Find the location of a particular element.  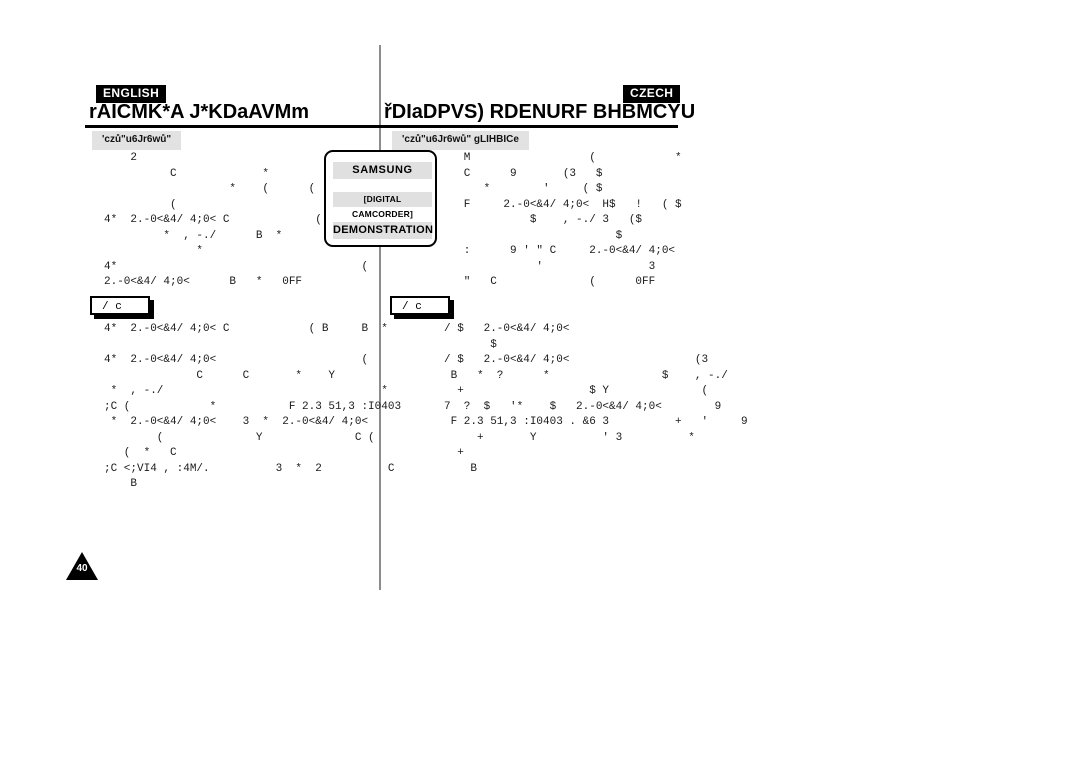

header-rule is located at coordinates (381, 126).